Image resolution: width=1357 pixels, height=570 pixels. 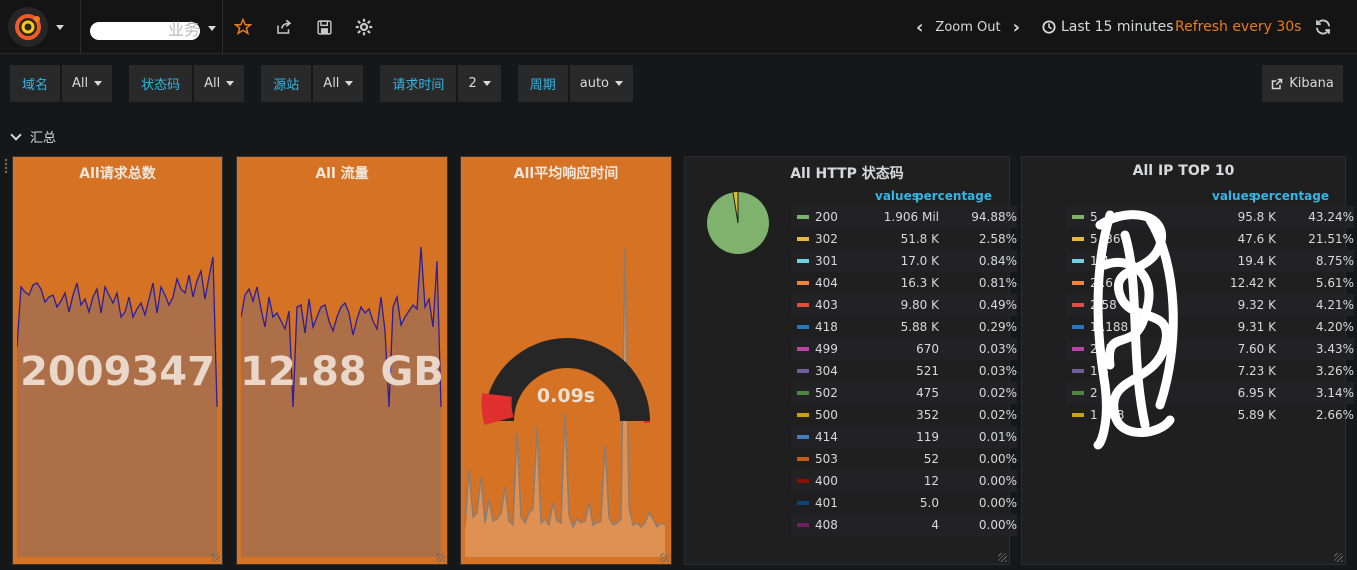 What do you see at coordinates (904, 371) in the screenshot?
I see `legend-row: 304 521 0.03%` at bounding box center [904, 371].